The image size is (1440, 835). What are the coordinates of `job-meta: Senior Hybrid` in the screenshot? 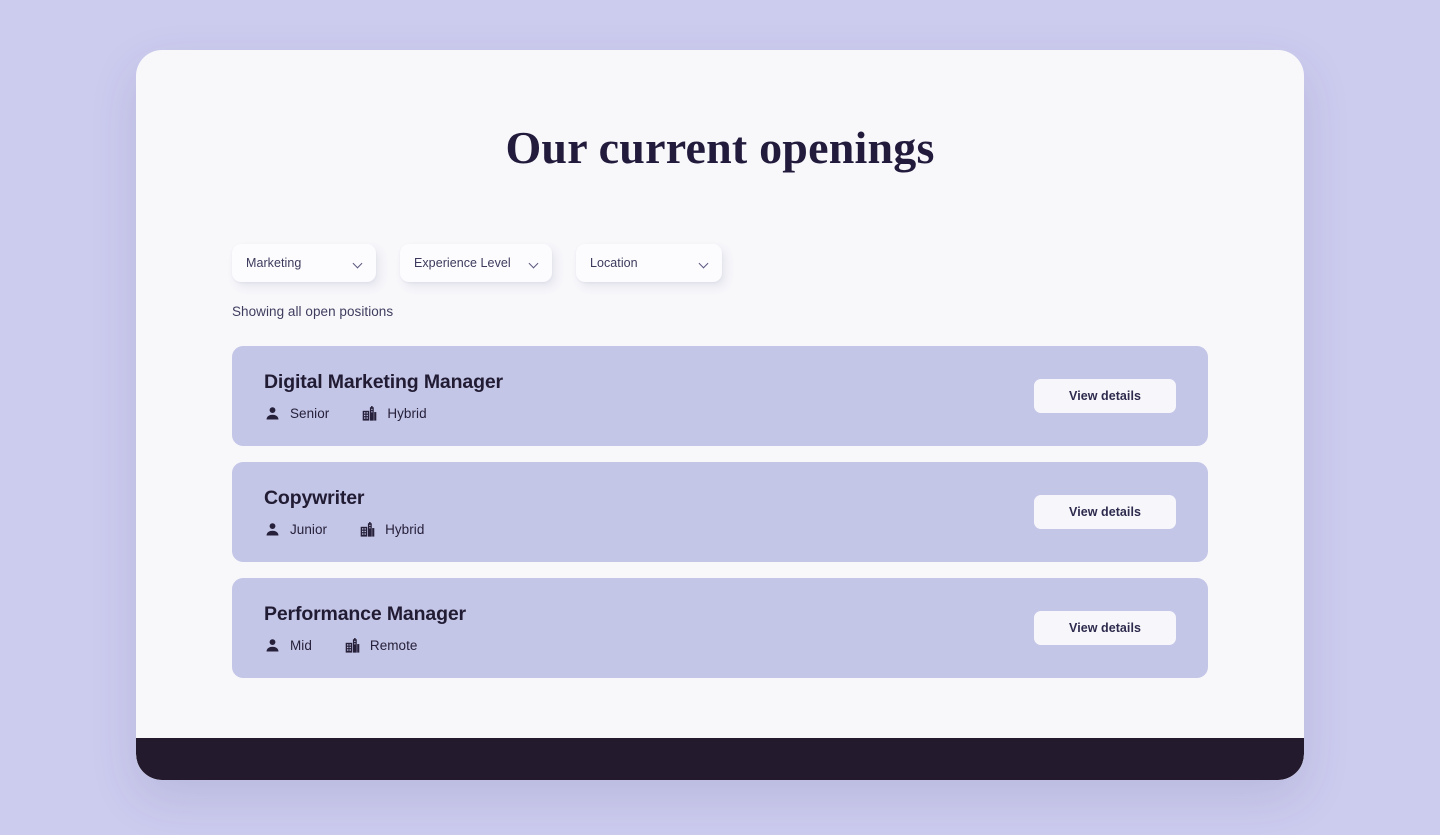 It's located at (649, 413).